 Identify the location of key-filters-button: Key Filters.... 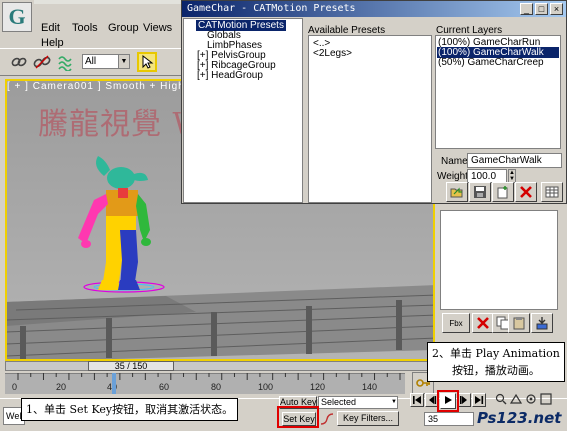
(368, 418).